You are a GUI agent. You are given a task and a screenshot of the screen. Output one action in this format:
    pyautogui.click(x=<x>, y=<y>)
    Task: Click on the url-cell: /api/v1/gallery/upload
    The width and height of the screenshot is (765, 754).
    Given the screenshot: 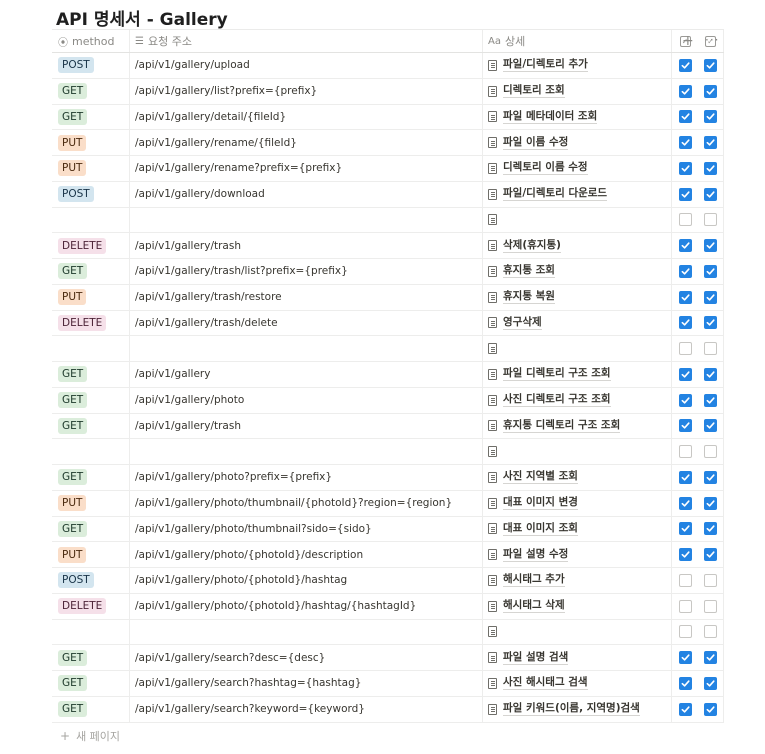 What is the action you would take?
    pyautogui.click(x=306, y=65)
    